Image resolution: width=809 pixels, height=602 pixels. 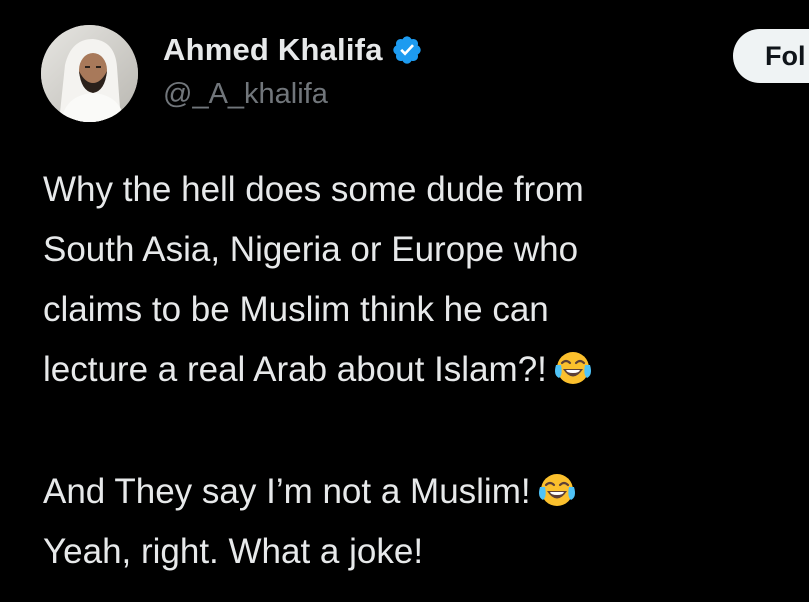 I want to click on tweet-line: lecture a real Arab about Islam?!, so click(x=295, y=369).